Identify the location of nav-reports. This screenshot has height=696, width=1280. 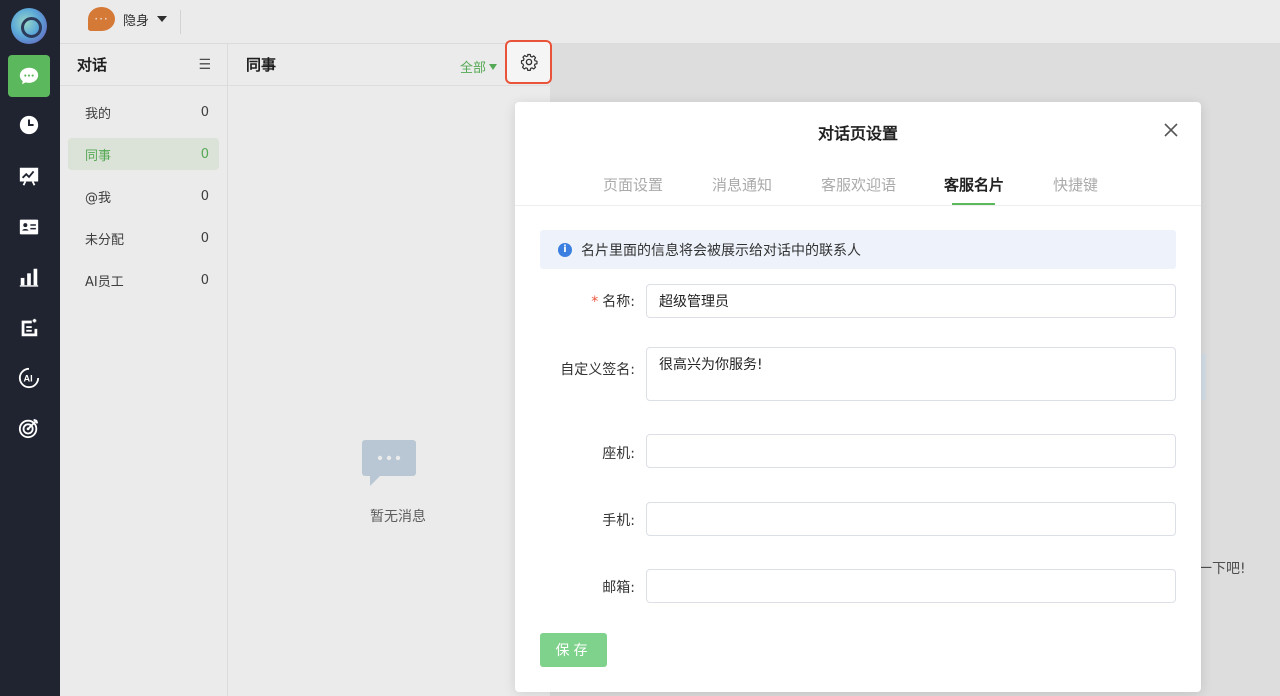
(29, 277).